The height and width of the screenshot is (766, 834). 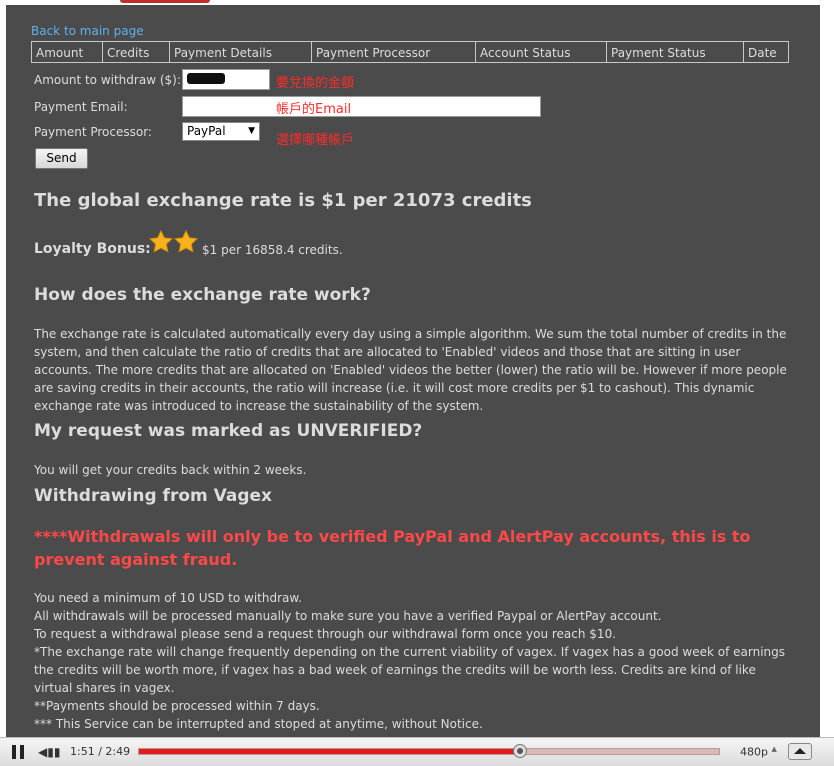 What do you see at coordinates (100, 751) in the screenshot?
I see `playback-time: 1:51 / 2:49` at bounding box center [100, 751].